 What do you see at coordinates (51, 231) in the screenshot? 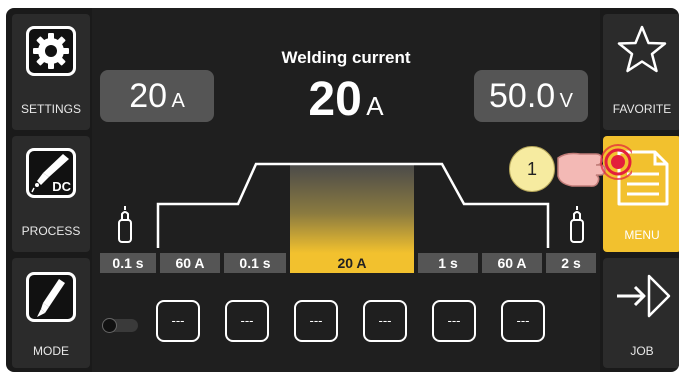
I see `process-label: PROCESS` at bounding box center [51, 231].